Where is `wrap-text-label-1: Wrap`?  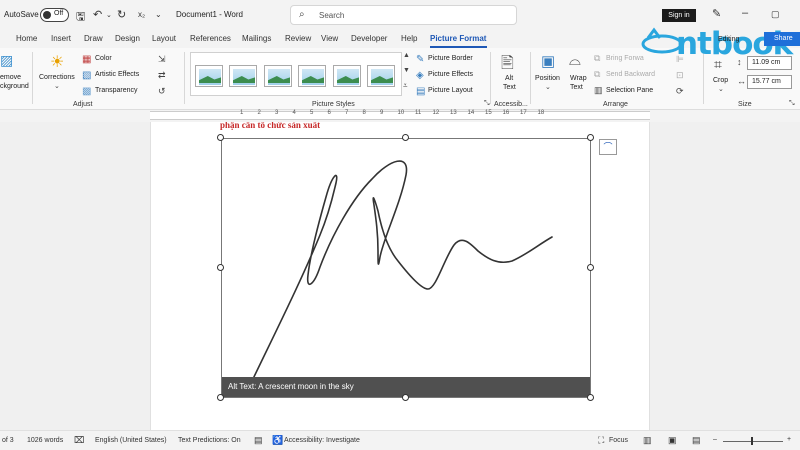 wrap-text-label-1: Wrap is located at coordinates (578, 78).